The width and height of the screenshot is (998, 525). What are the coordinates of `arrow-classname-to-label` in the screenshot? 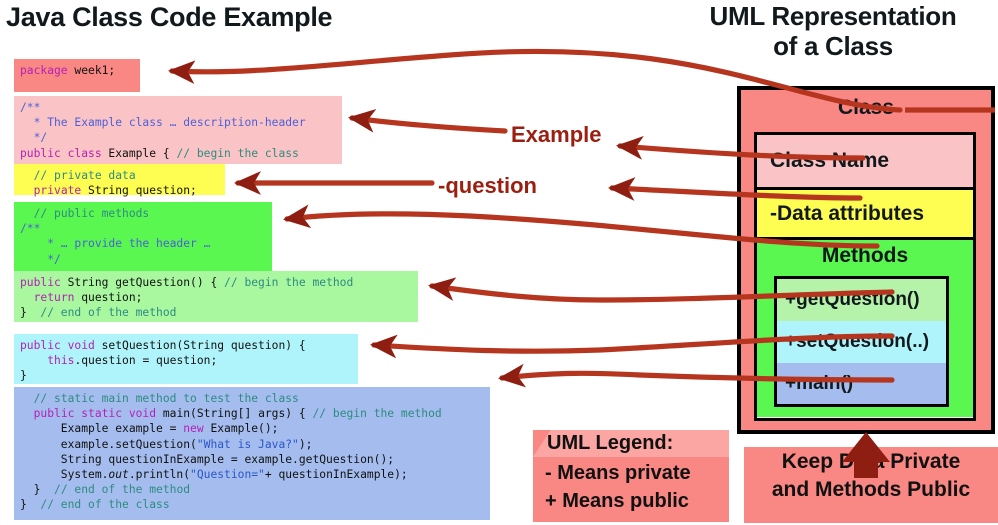 It's located at (740, 148).